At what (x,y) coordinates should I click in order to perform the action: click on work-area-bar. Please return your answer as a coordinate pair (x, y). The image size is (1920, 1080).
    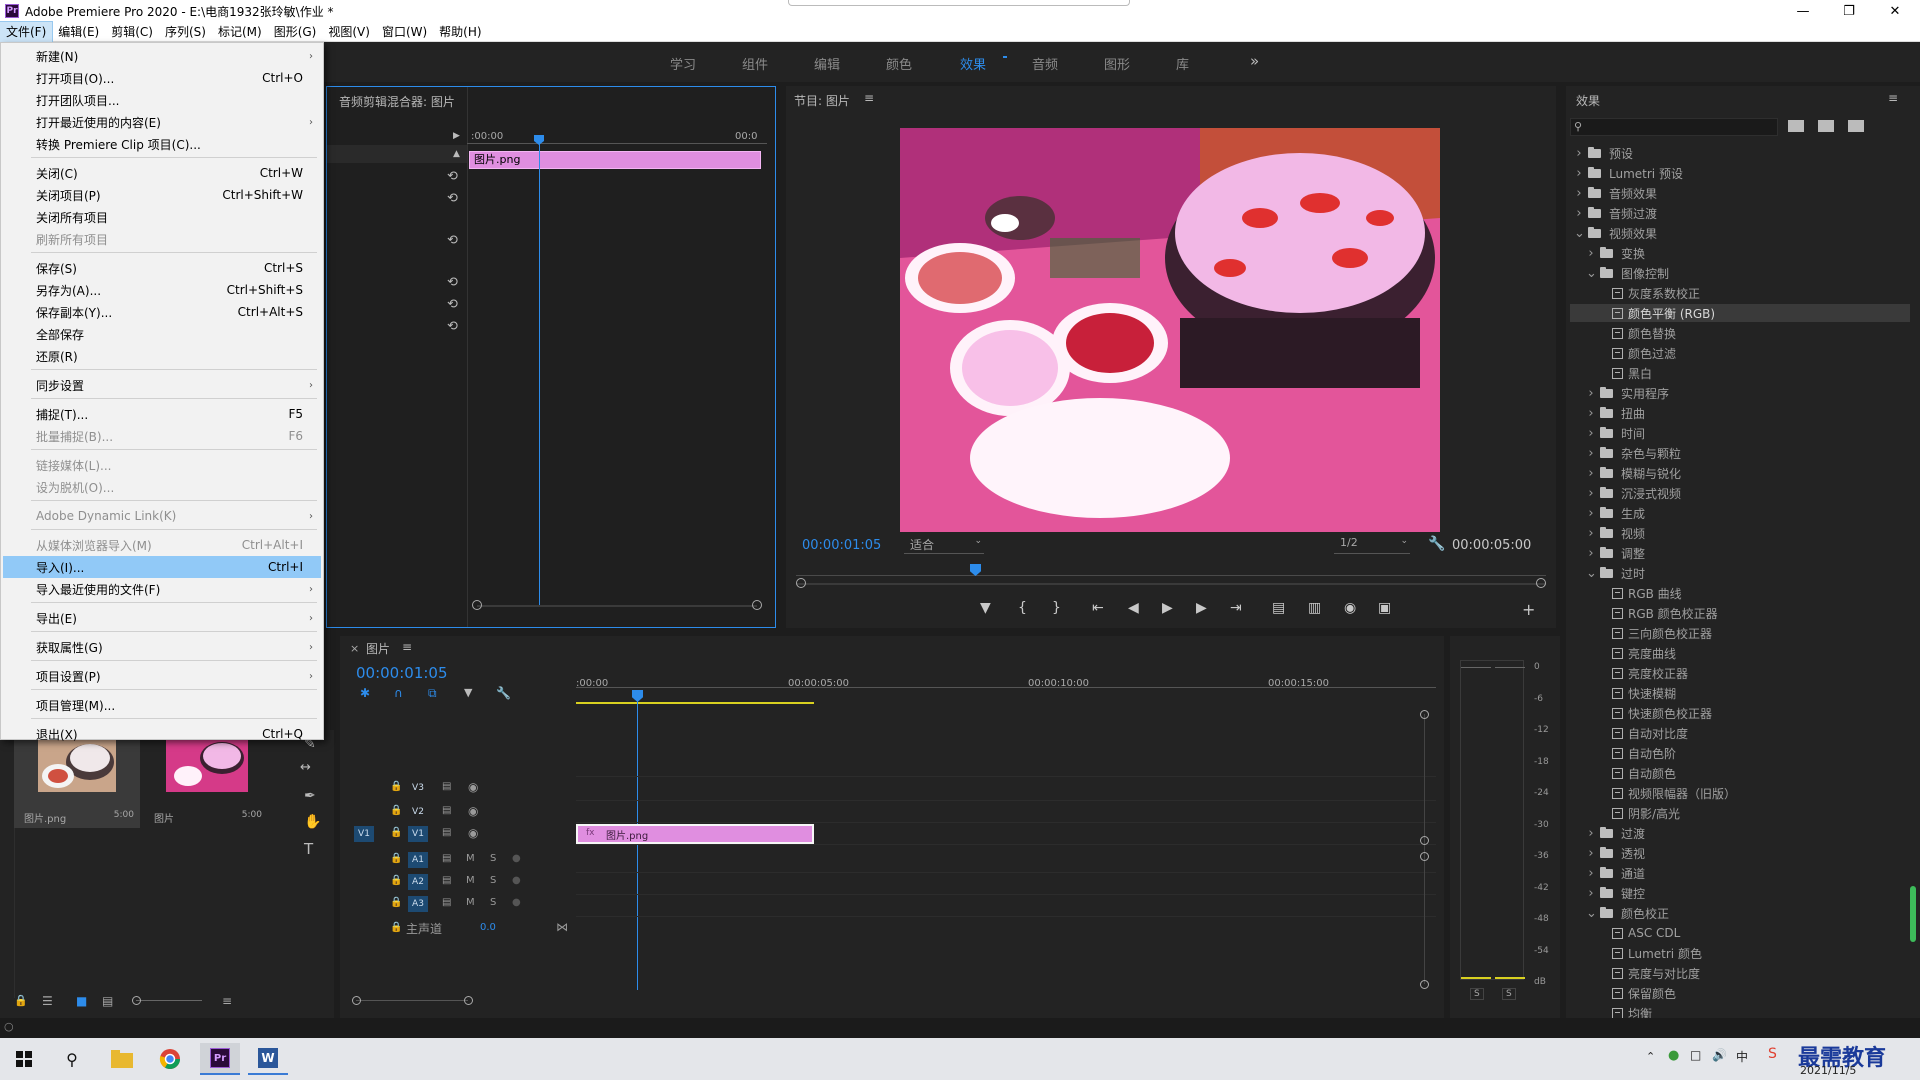
    Looking at the image, I should click on (695, 703).